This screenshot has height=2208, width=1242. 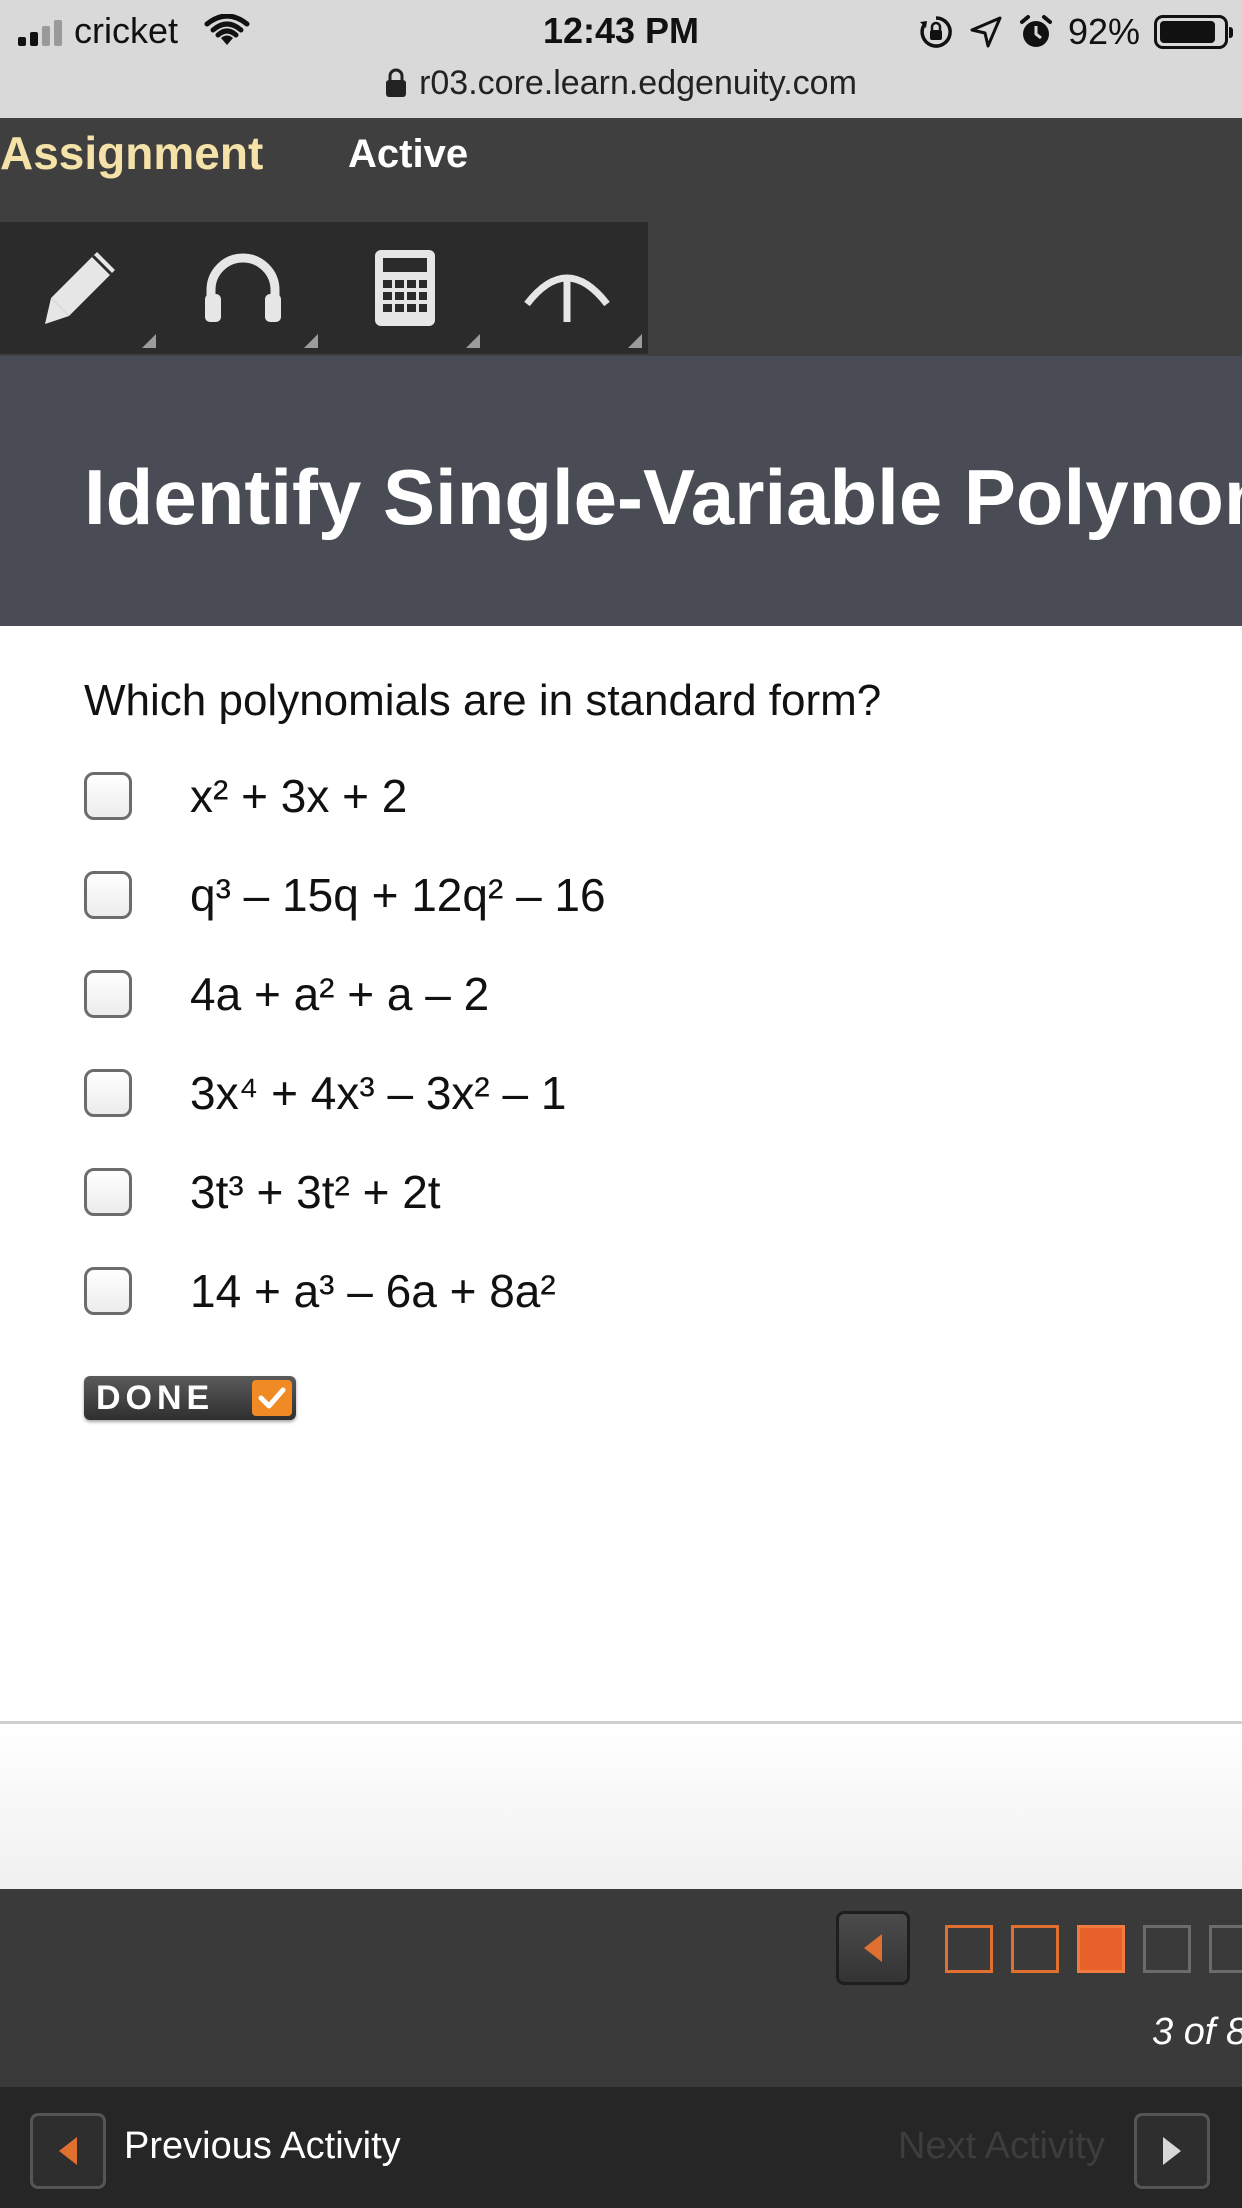 What do you see at coordinates (272, 1398) in the screenshot?
I see `checkmark-icon` at bounding box center [272, 1398].